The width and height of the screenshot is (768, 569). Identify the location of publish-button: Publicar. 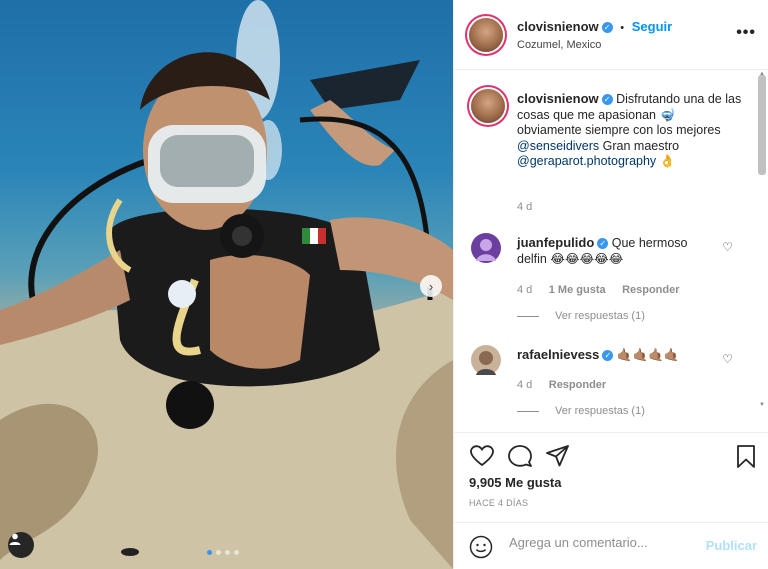
(731, 545).